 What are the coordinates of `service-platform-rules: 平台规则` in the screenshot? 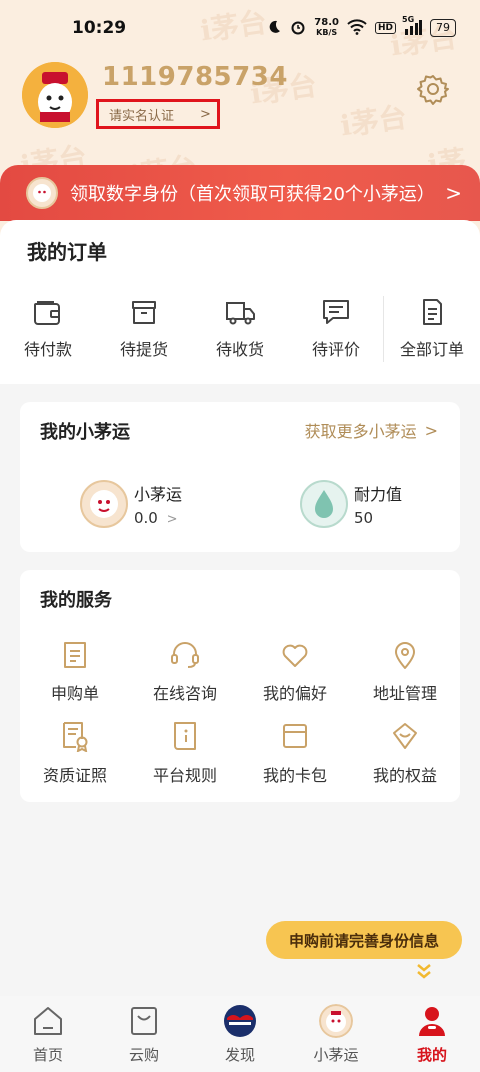 It's located at (185, 753).